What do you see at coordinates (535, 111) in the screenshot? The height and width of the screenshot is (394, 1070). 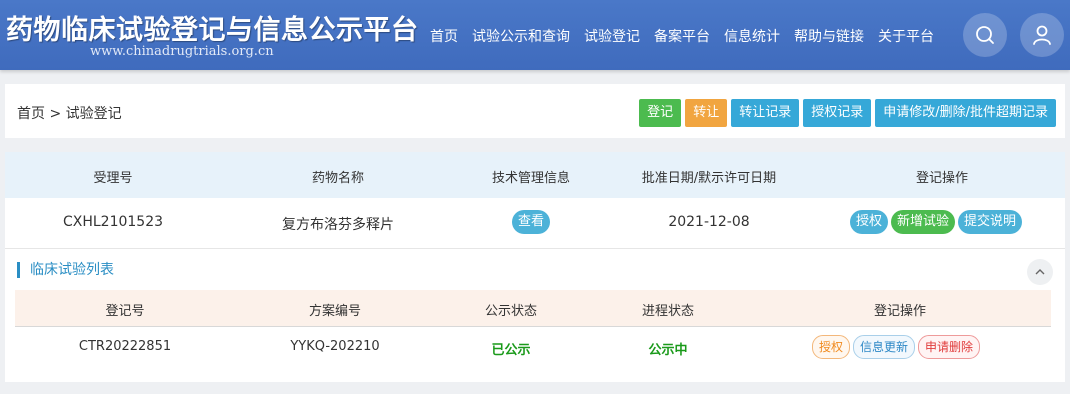 I see `breadcrumb-bar: 首页 > 试验登记 登记 转让 转让记录 授权记录 申请修改/删除/批件超期记录` at bounding box center [535, 111].